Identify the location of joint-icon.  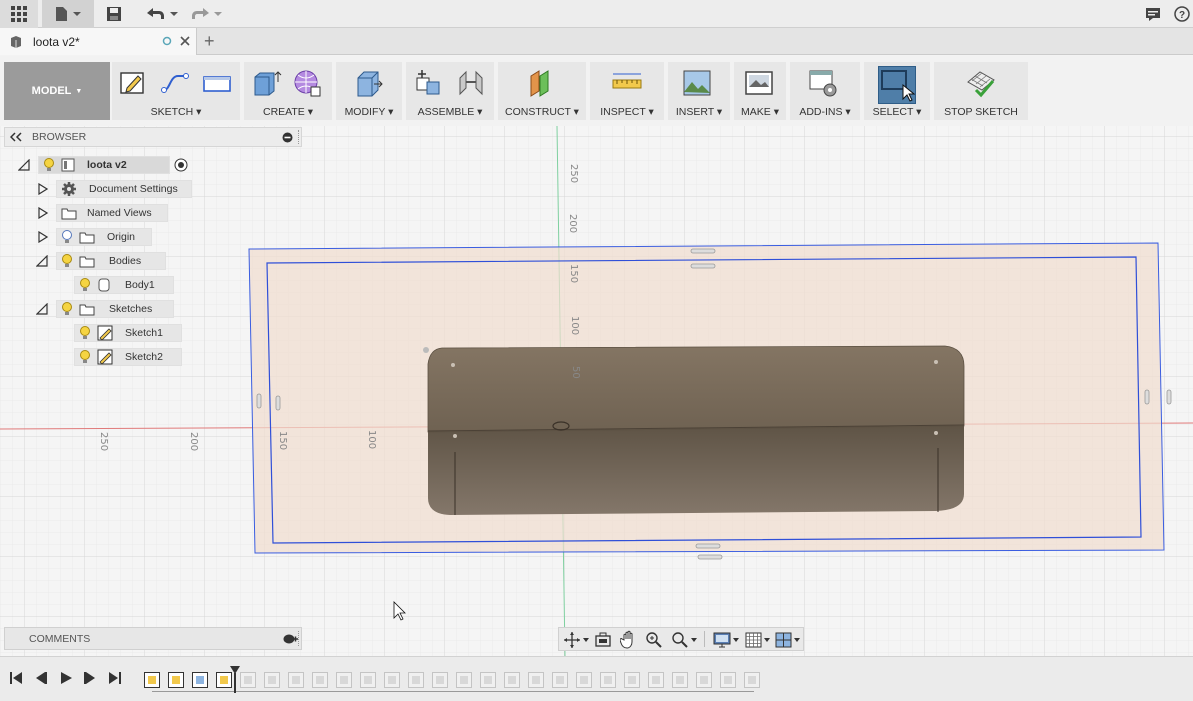
(471, 83).